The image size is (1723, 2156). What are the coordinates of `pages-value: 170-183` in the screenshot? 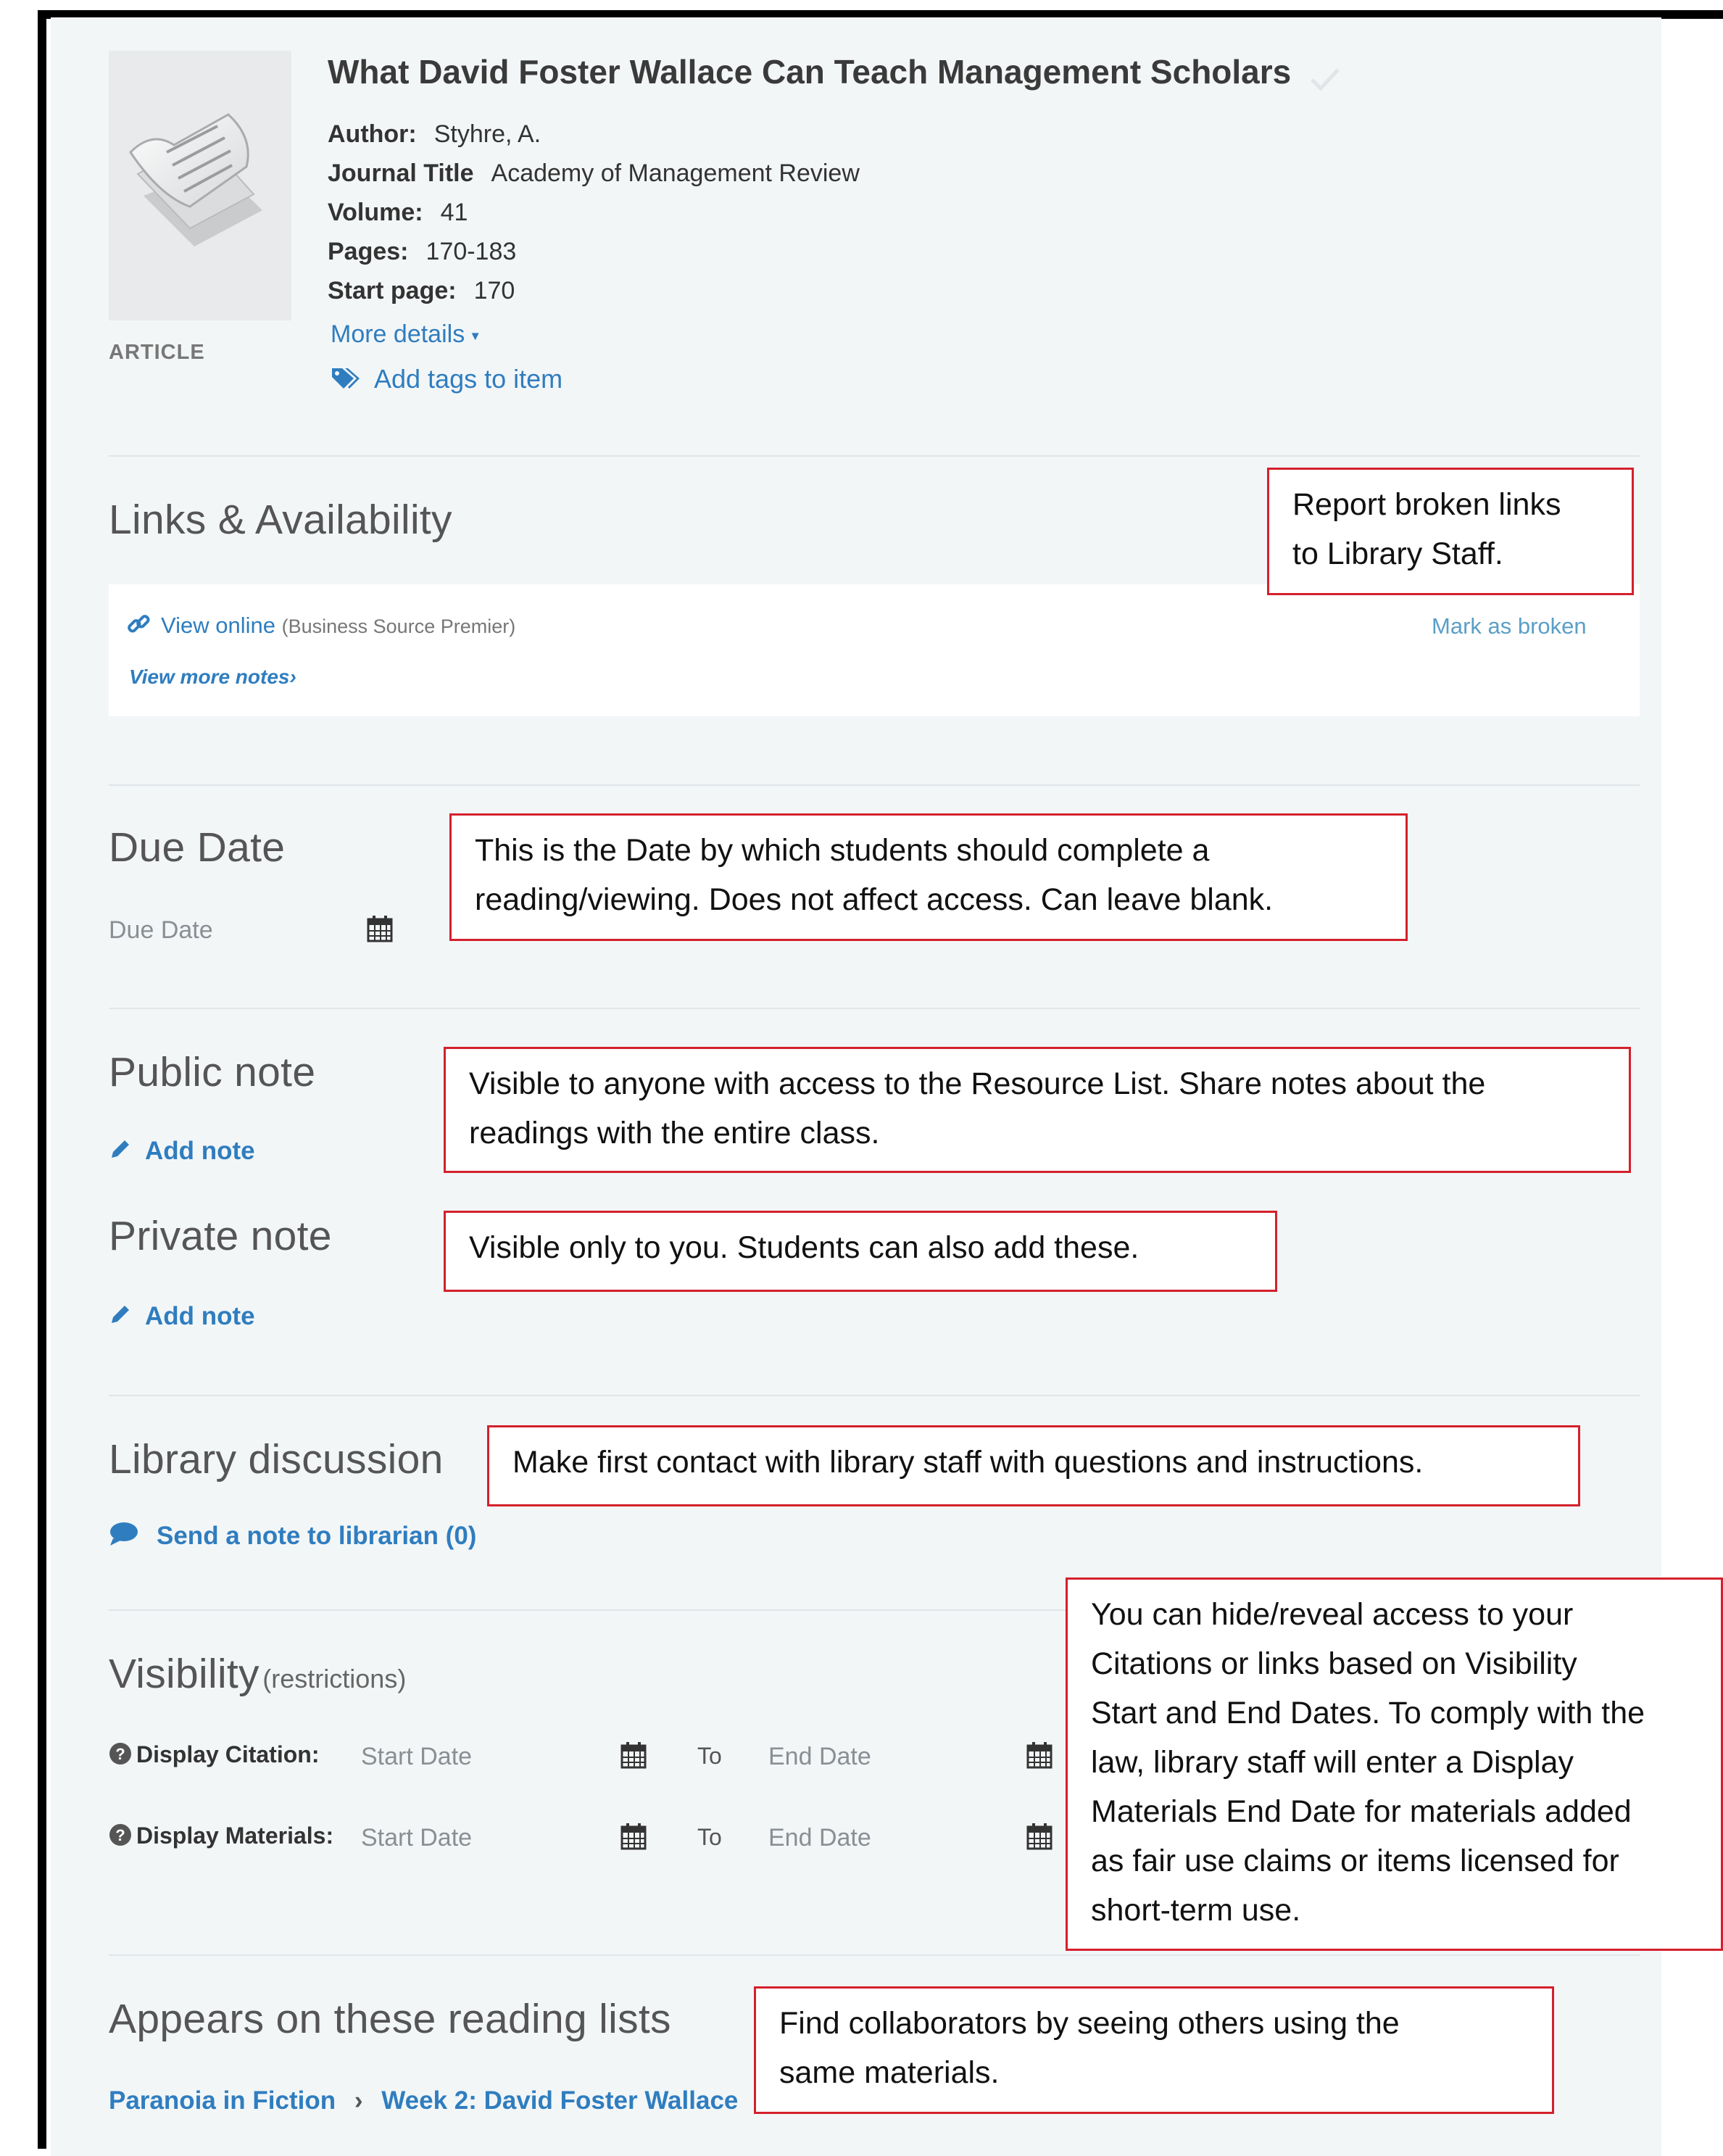 It's located at (471, 251).